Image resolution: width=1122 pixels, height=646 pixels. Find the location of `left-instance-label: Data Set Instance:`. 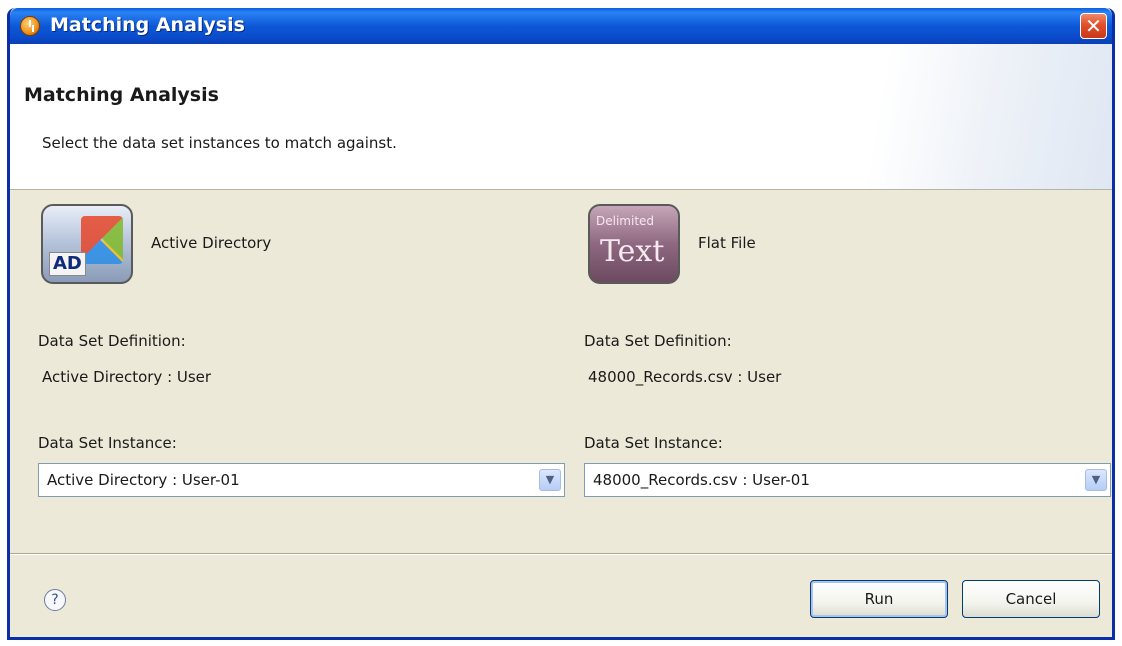

left-instance-label: Data Set Instance: is located at coordinates (107, 443).